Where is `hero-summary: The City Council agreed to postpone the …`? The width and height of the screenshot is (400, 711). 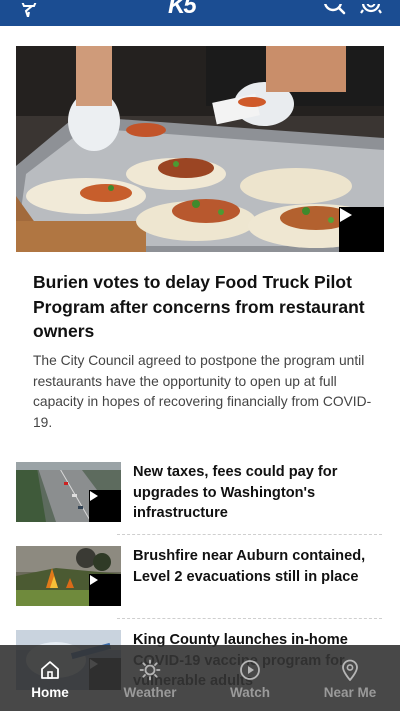
hero-summary: The City Council agreed to postpone the … is located at coordinates (202, 391).